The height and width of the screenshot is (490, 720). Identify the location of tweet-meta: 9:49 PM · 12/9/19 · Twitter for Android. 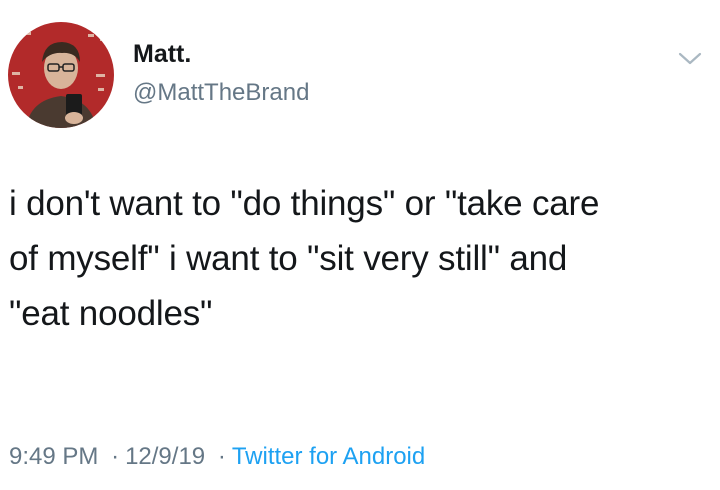
(217, 457).